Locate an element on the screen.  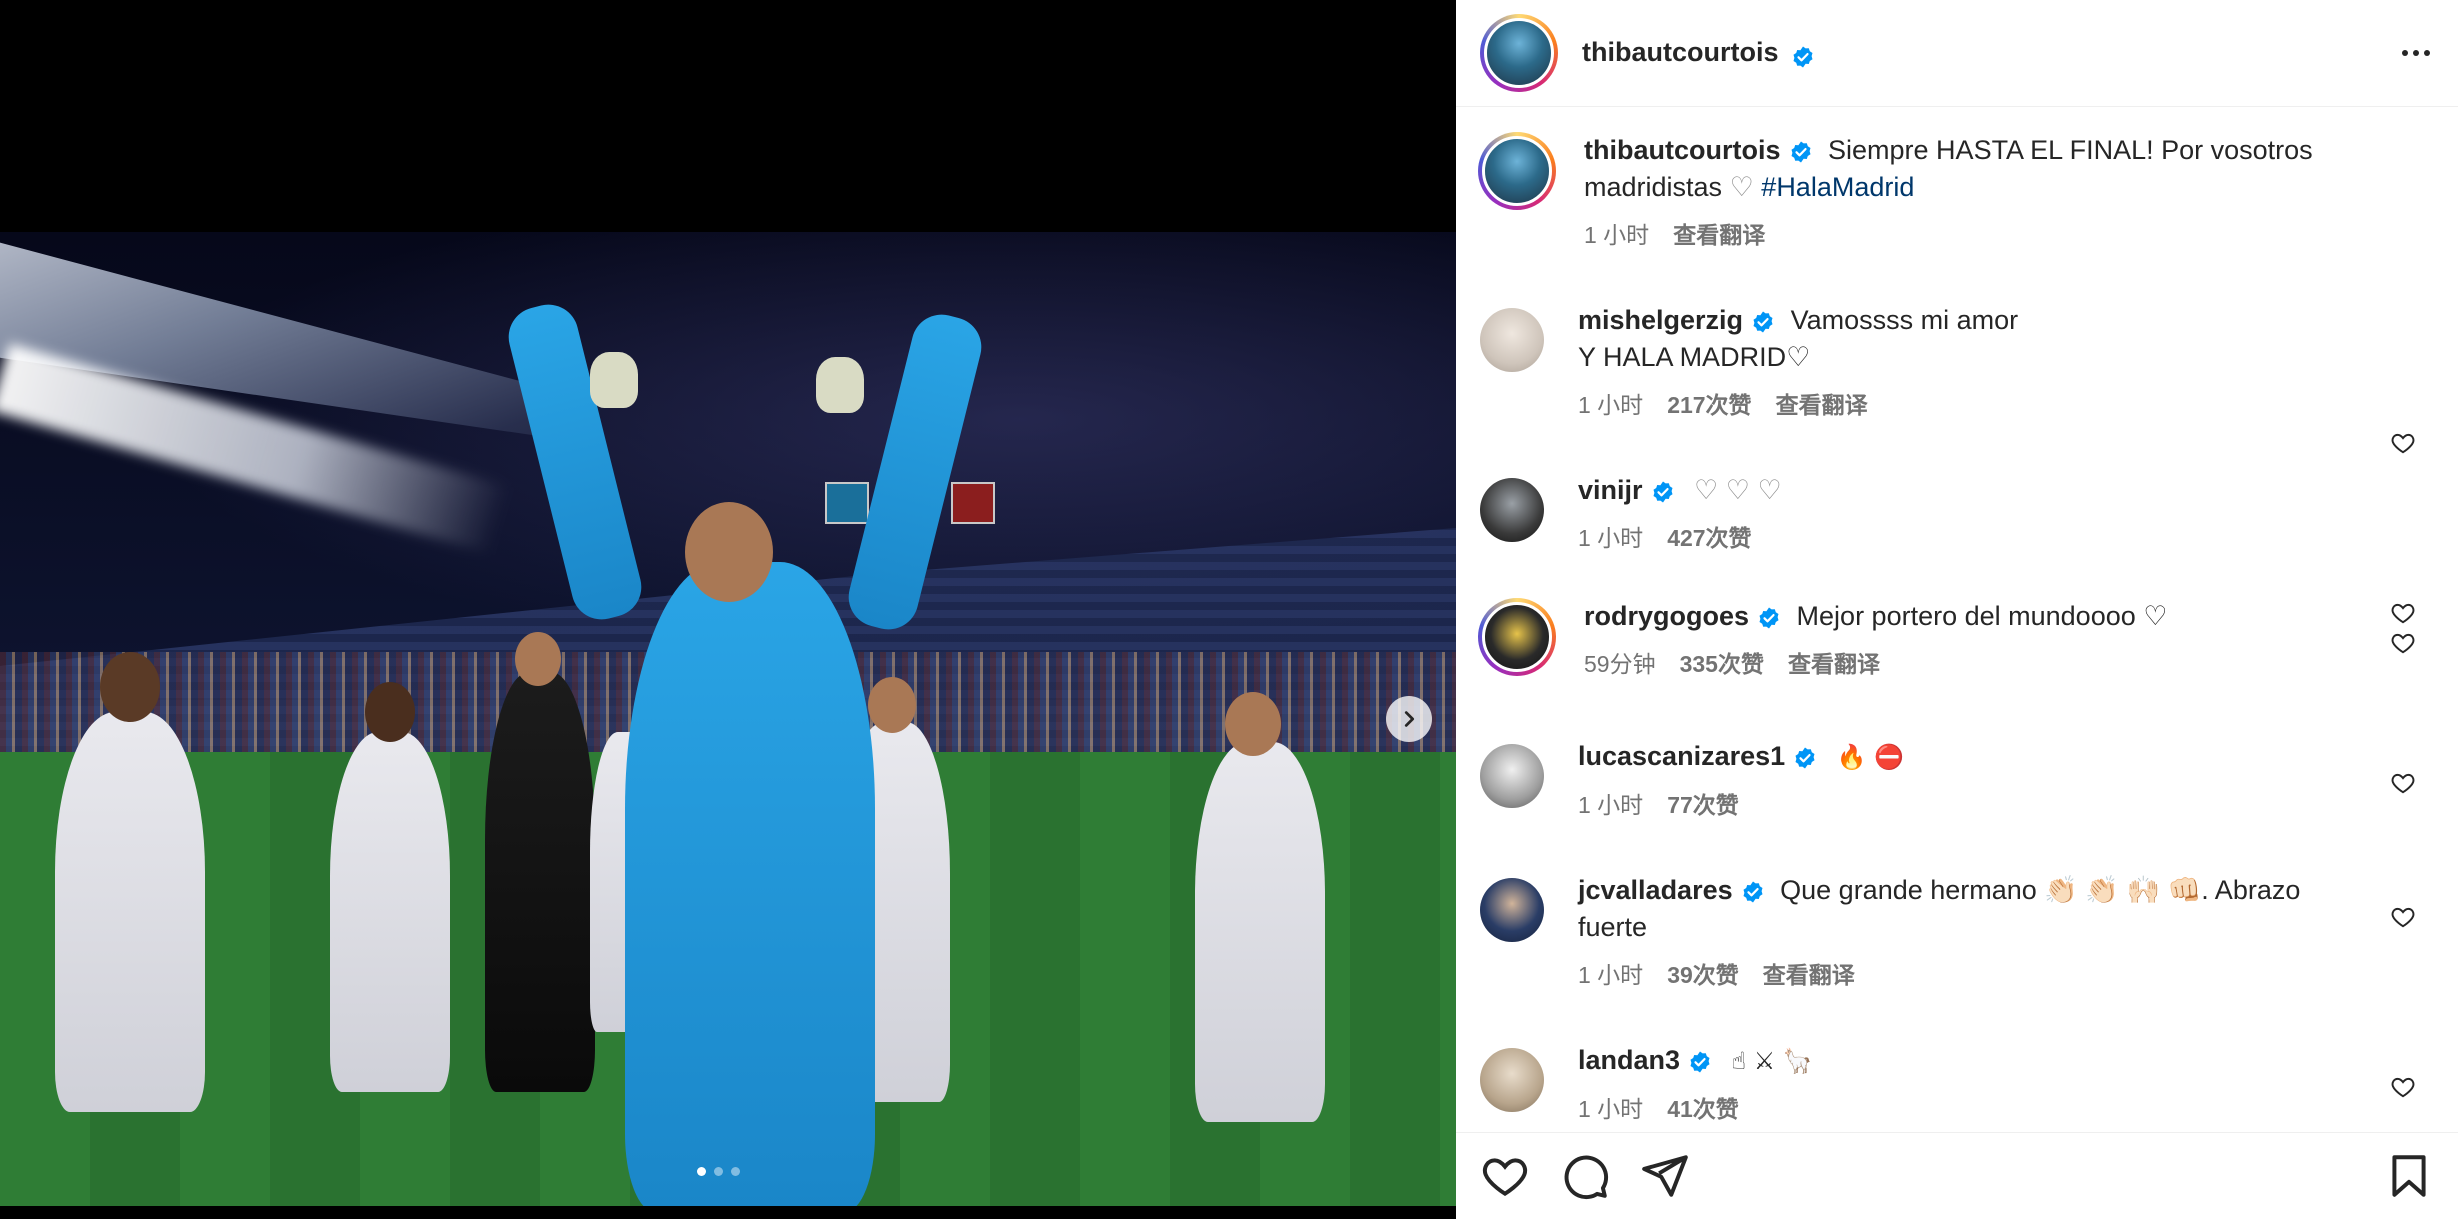
commenter-username: jcvalladares is located at coordinates (1655, 890).